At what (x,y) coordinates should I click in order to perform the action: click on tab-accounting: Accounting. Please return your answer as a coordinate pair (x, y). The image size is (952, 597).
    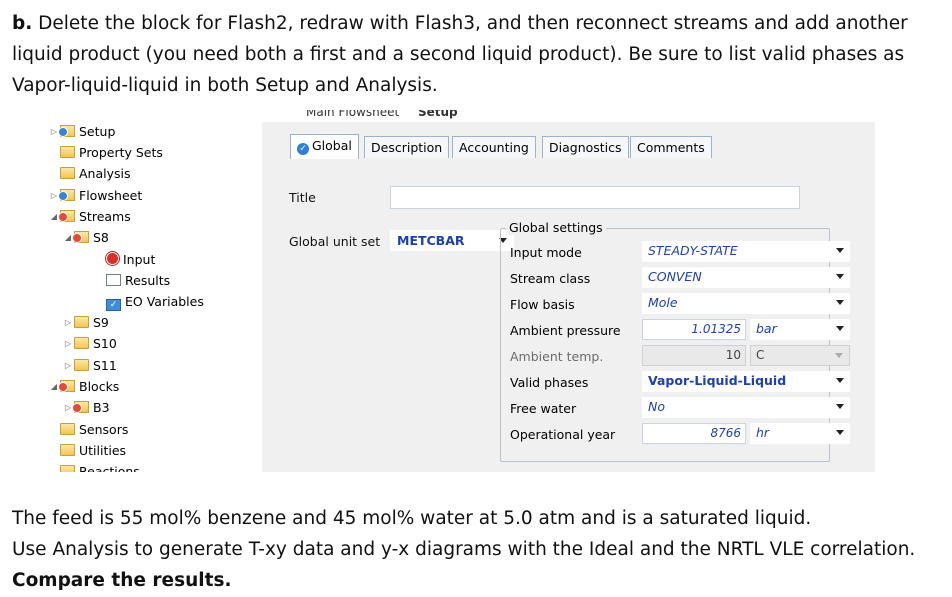
    Looking at the image, I should click on (494, 147).